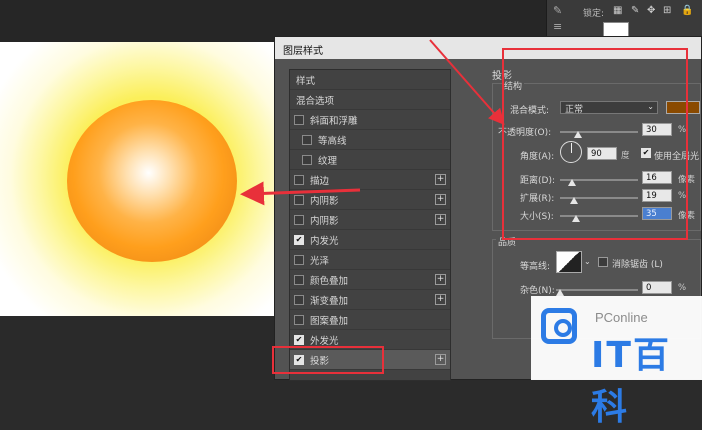 This screenshot has width=702, height=430. What do you see at coordinates (145, 348) in the screenshot?
I see `workspace-background` at bounding box center [145, 348].